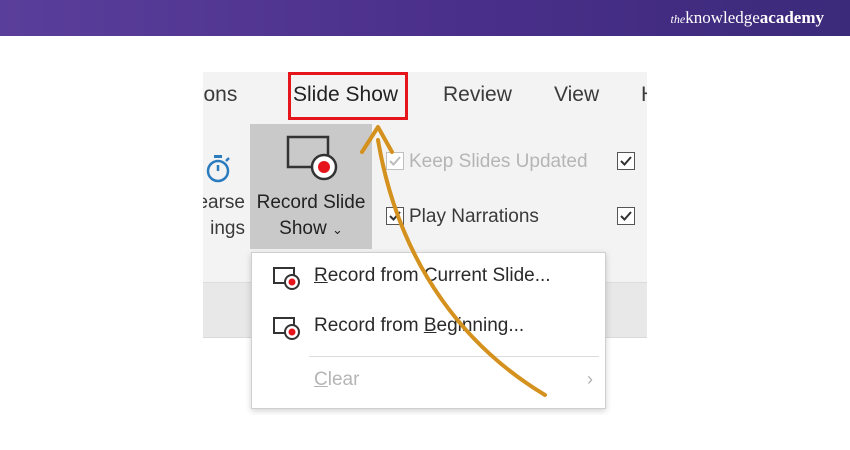 Image resolution: width=850 pixels, height=450 pixels. I want to click on brand-logo: theknowledgeacademy, so click(747, 18).